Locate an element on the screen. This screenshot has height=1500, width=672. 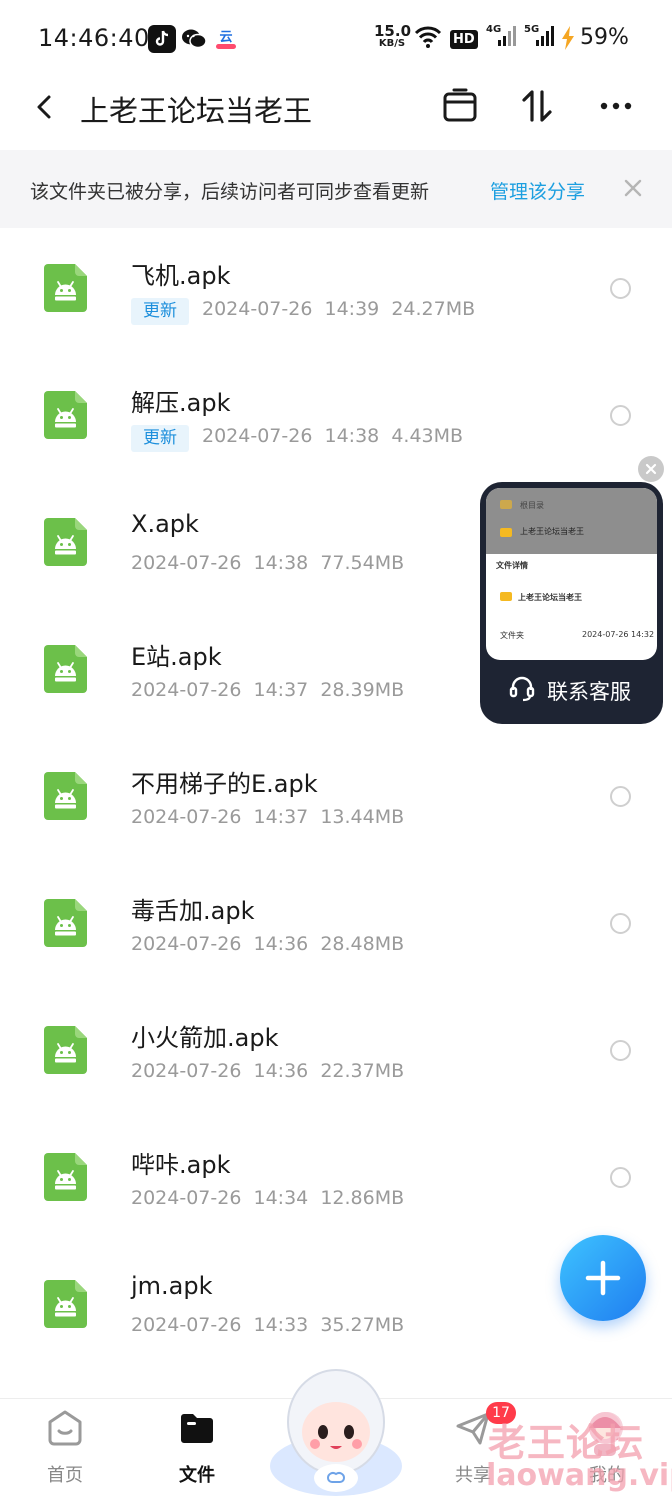
nav-files: 文件 is located at coordinates (197, 1449).